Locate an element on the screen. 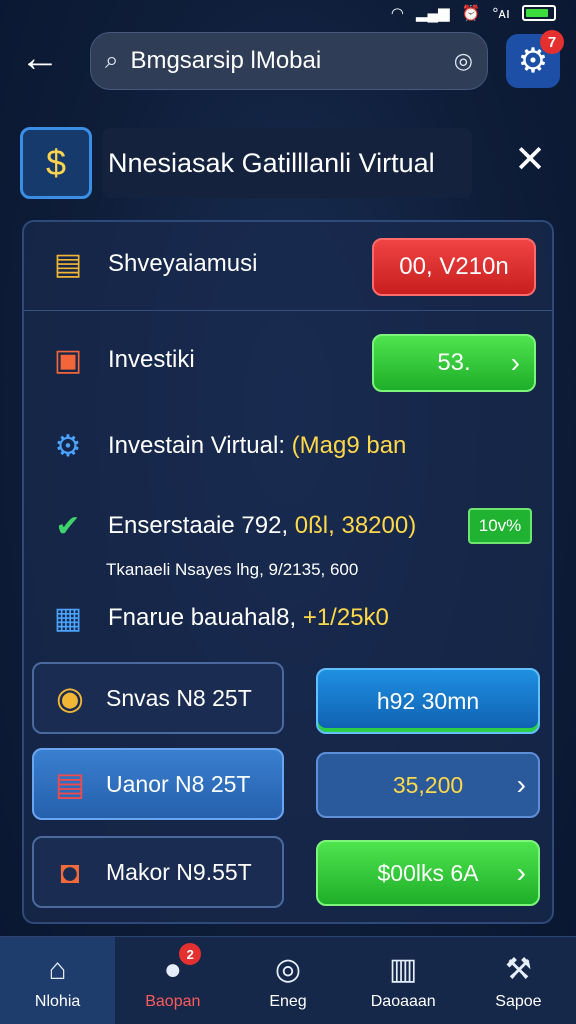 This screenshot has width=576, height=1024. tab-badge: 2 is located at coordinates (190, 954).